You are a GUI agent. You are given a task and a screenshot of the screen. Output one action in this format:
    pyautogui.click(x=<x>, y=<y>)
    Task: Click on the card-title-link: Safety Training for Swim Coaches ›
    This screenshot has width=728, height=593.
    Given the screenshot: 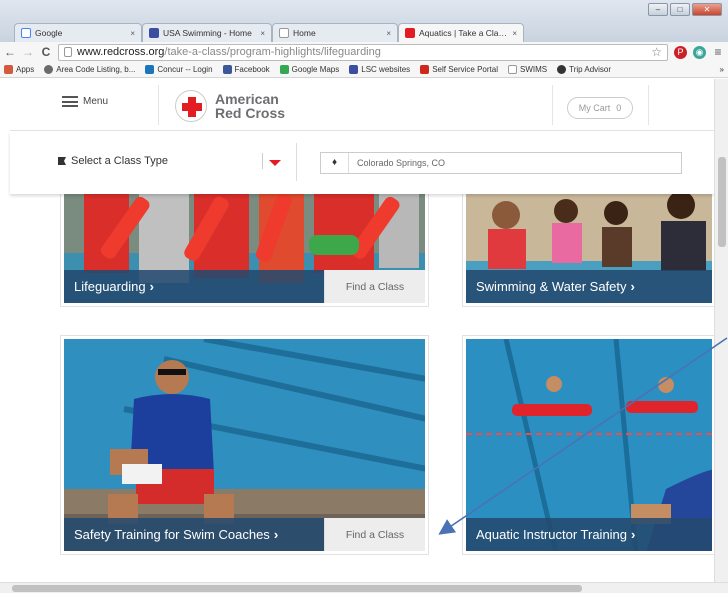 What is the action you would take?
    pyautogui.click(x=194, y=534)
    